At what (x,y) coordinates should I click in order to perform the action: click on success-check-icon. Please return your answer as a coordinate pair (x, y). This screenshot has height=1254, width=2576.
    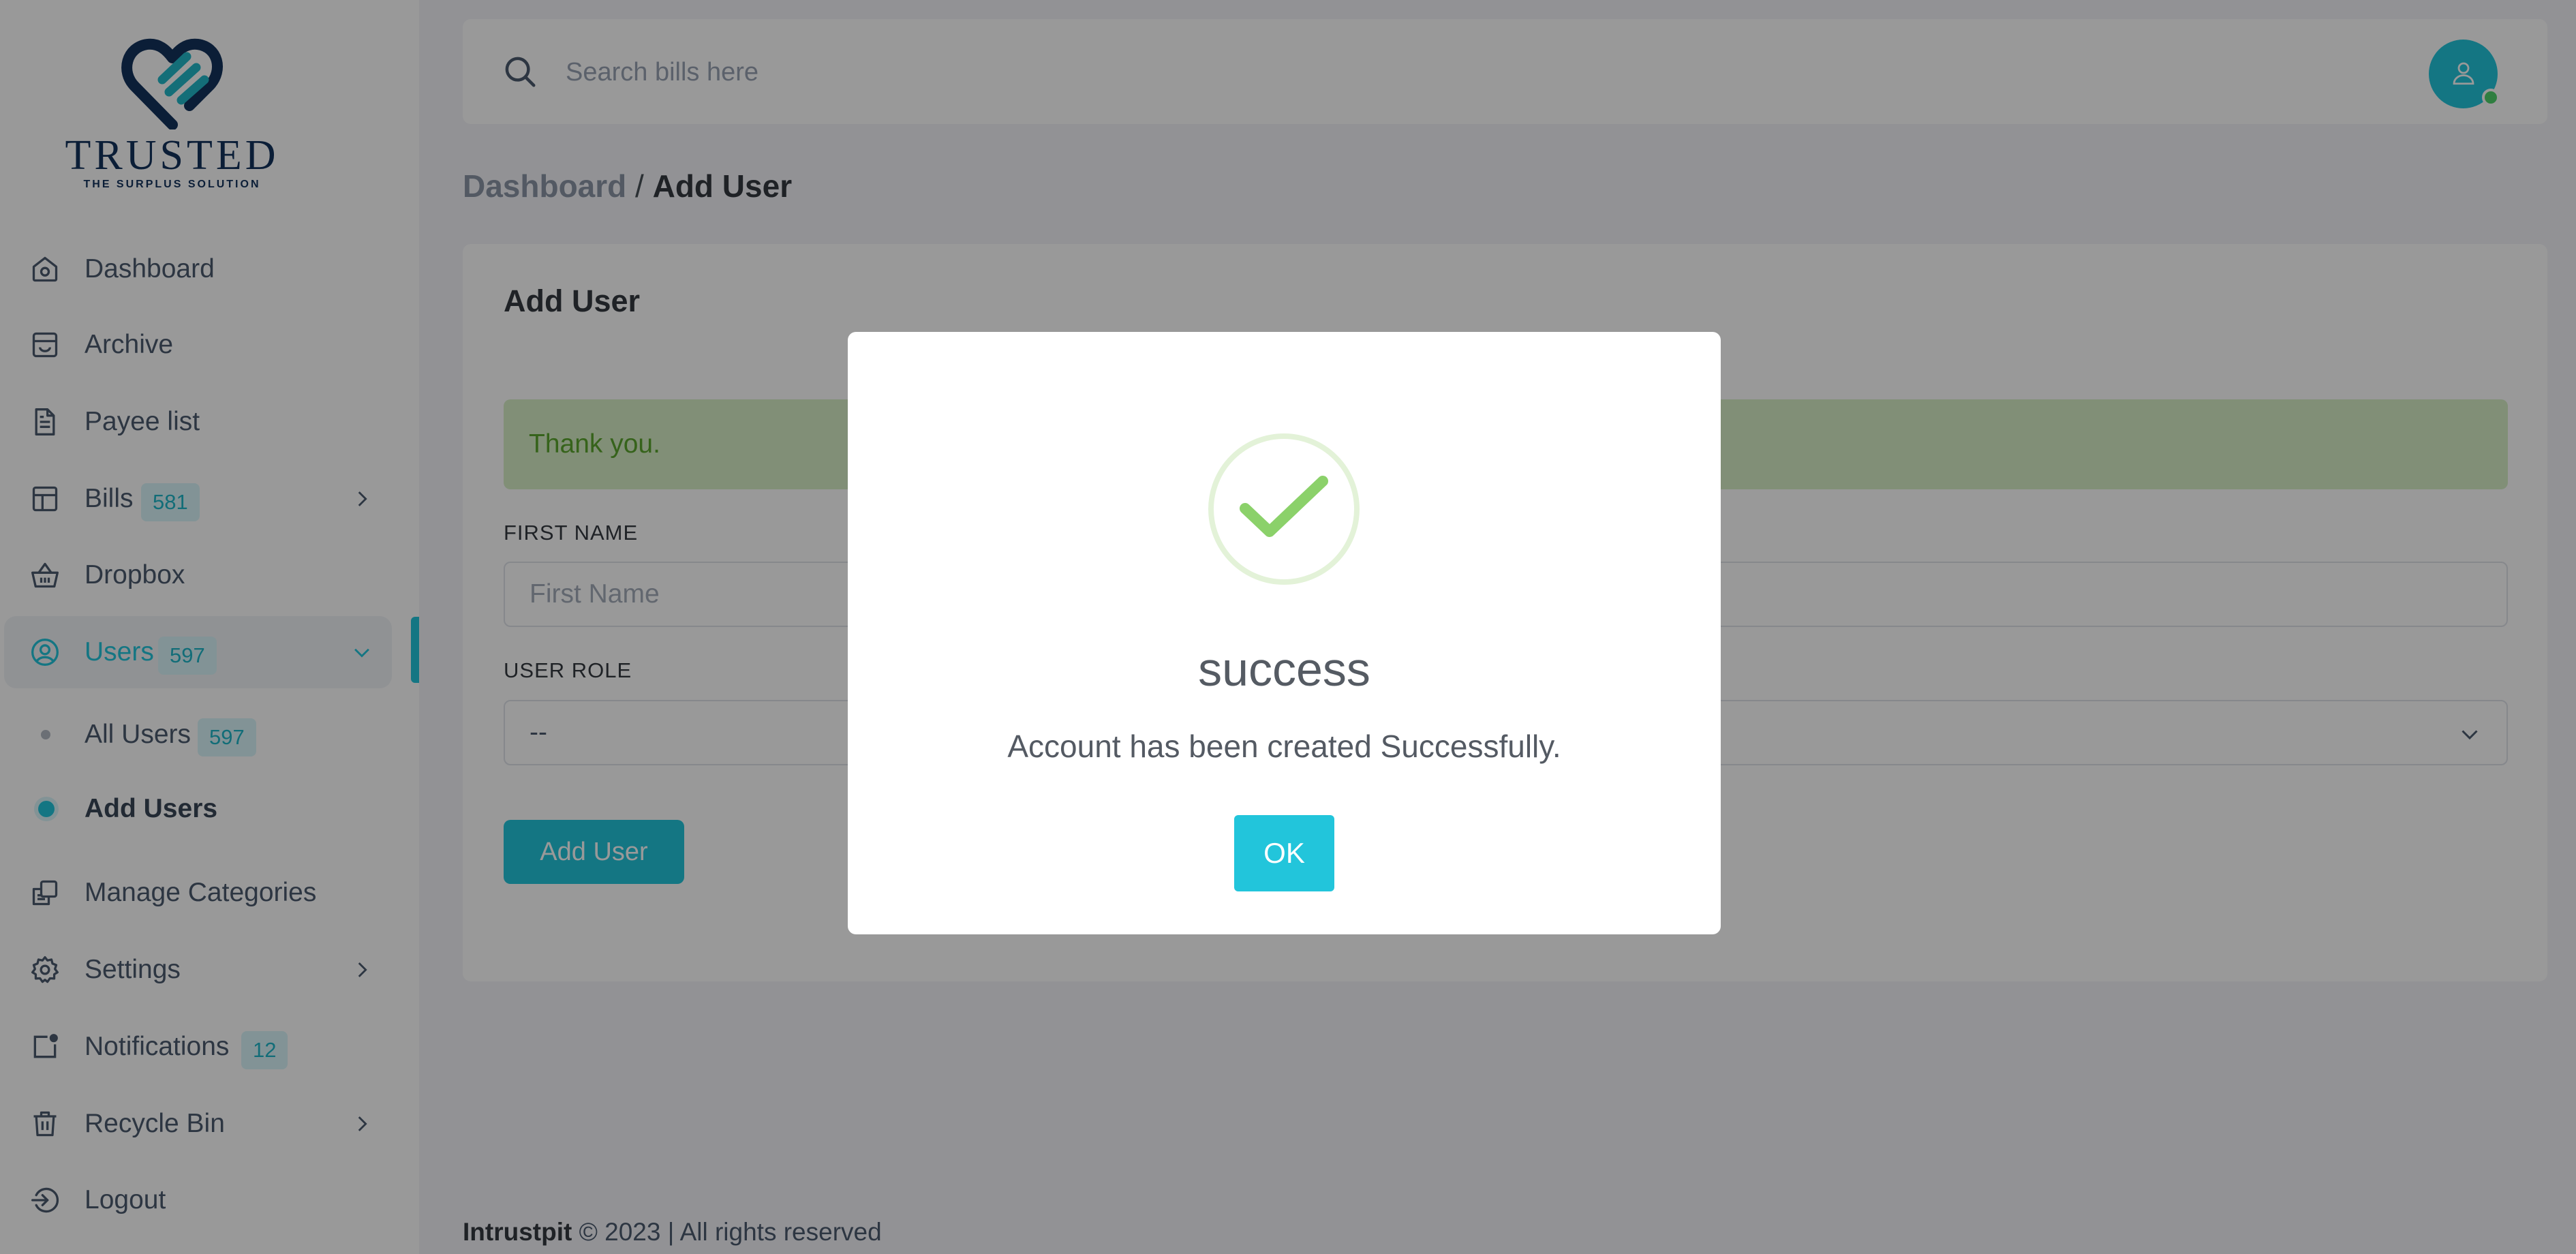
    Looking at the image, I should click on (1284, 509).